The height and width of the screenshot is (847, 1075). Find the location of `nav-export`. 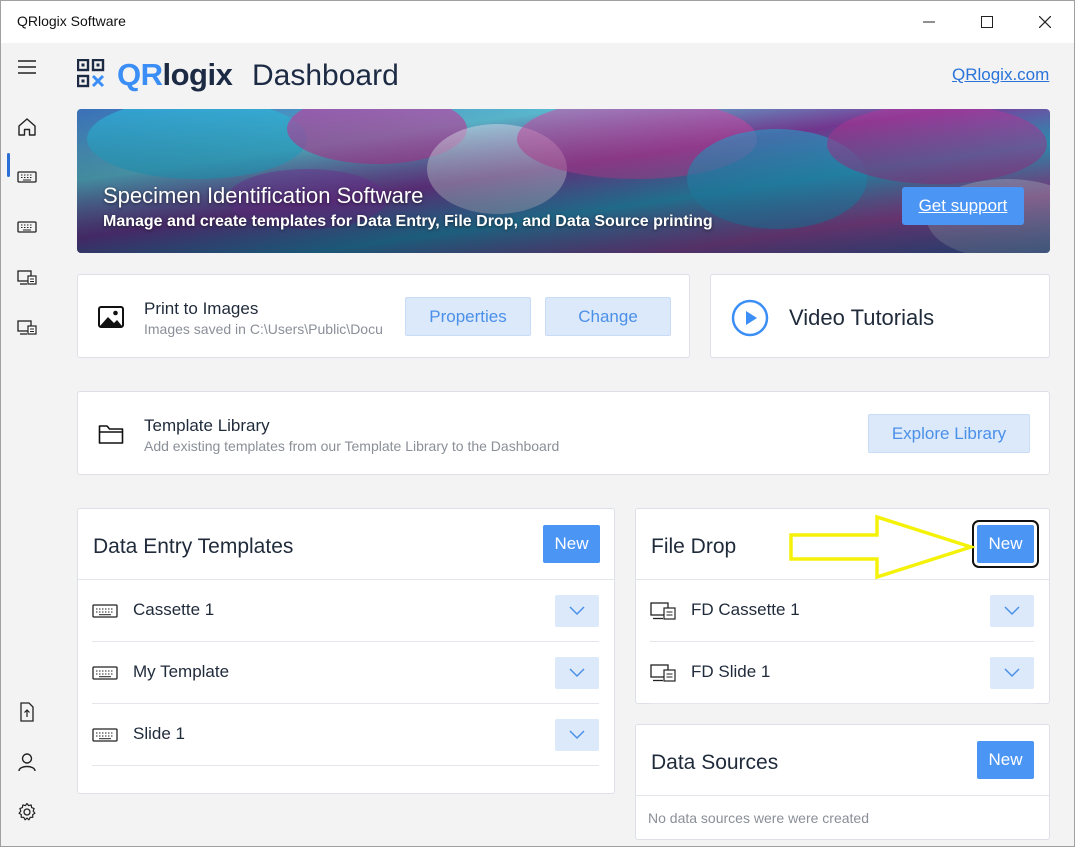

nav-export is located at coordinates (27, 712).